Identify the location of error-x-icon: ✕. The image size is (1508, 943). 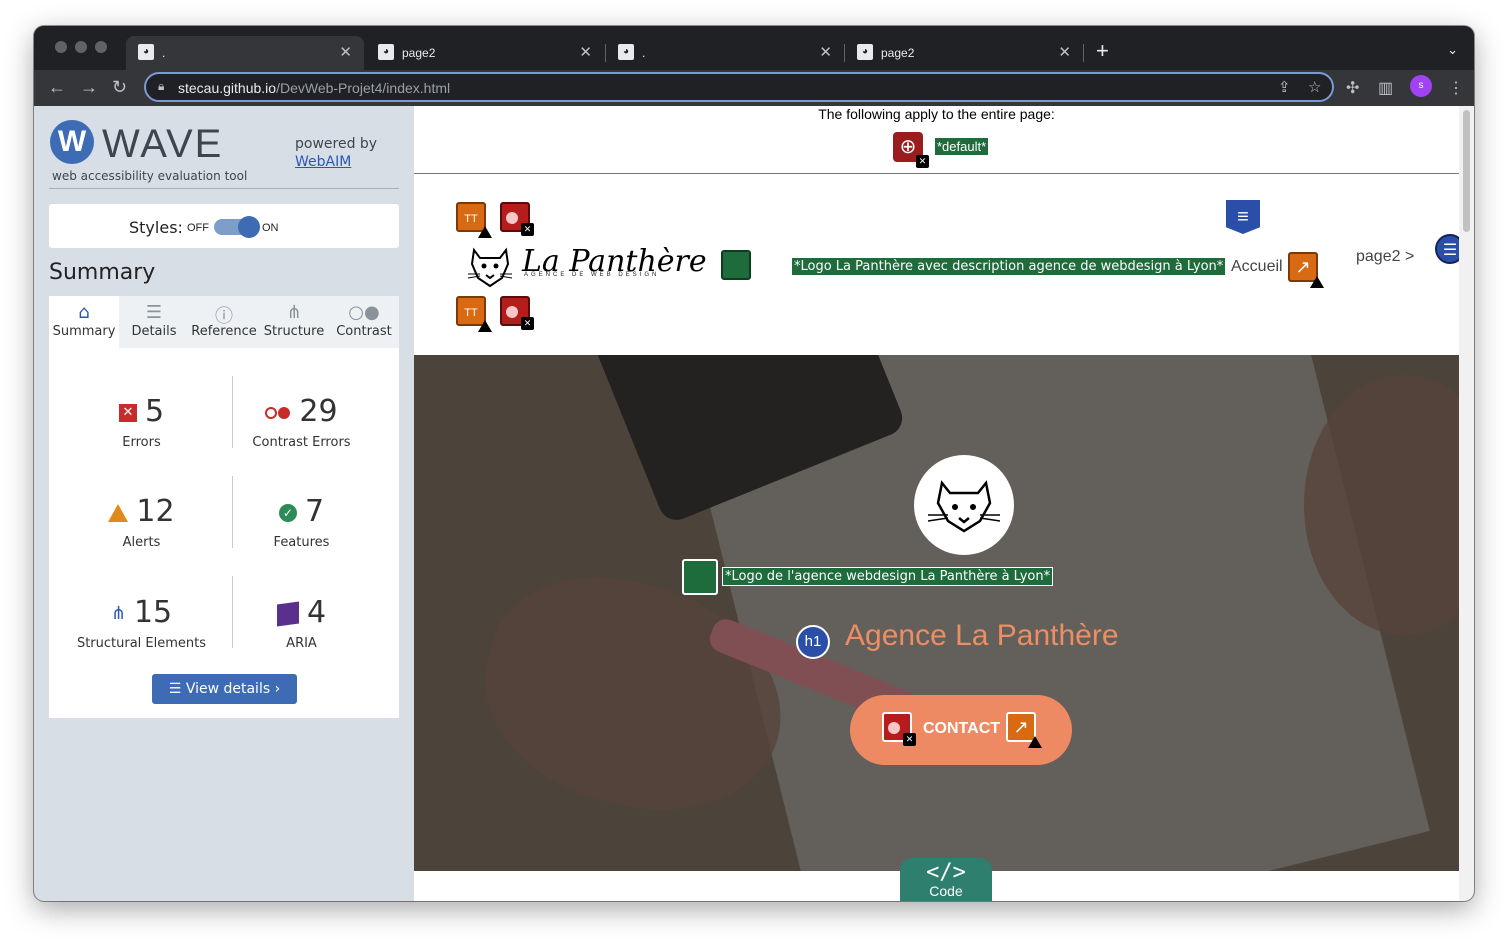
(127, 412).